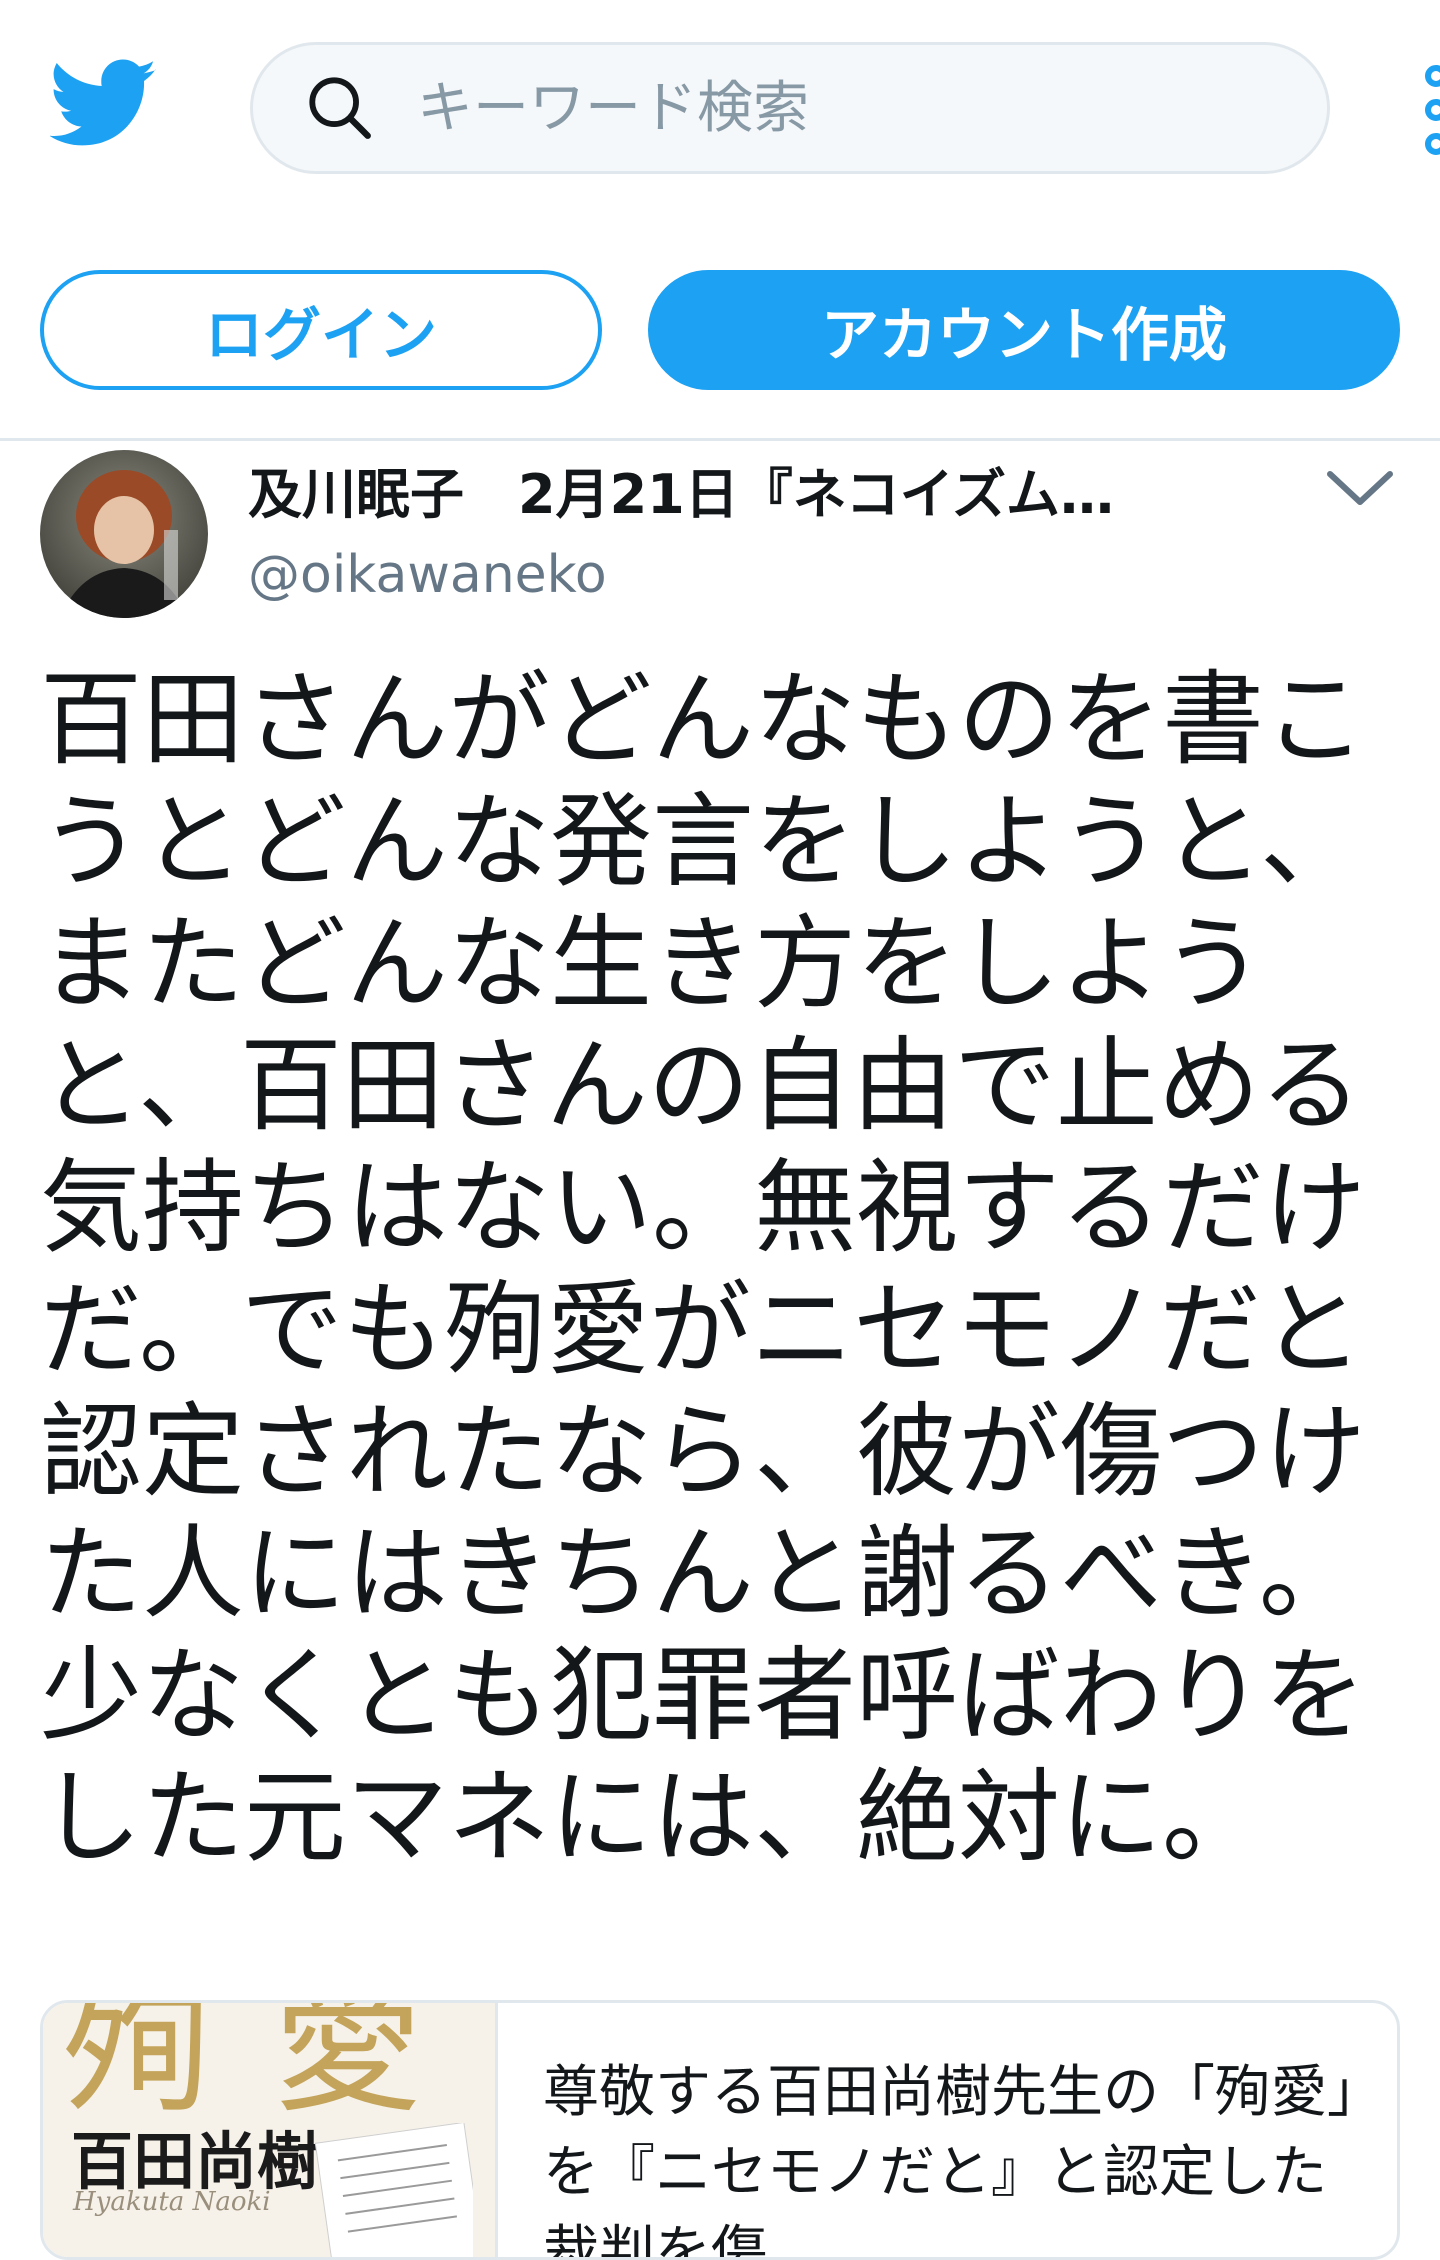 The width and height of the screenshot is (1440, 2260). Describe the element at coordinates (1429, 110) in the screenshot. I see `more-menu-icon` at that location.